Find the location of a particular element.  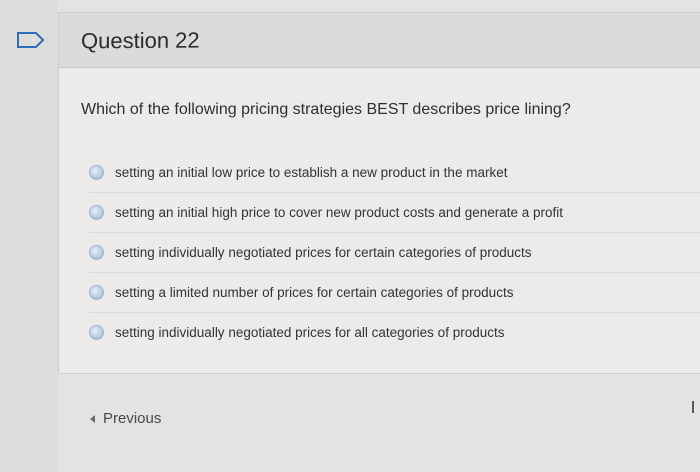

flag-column is located at coordinates (29, 236).